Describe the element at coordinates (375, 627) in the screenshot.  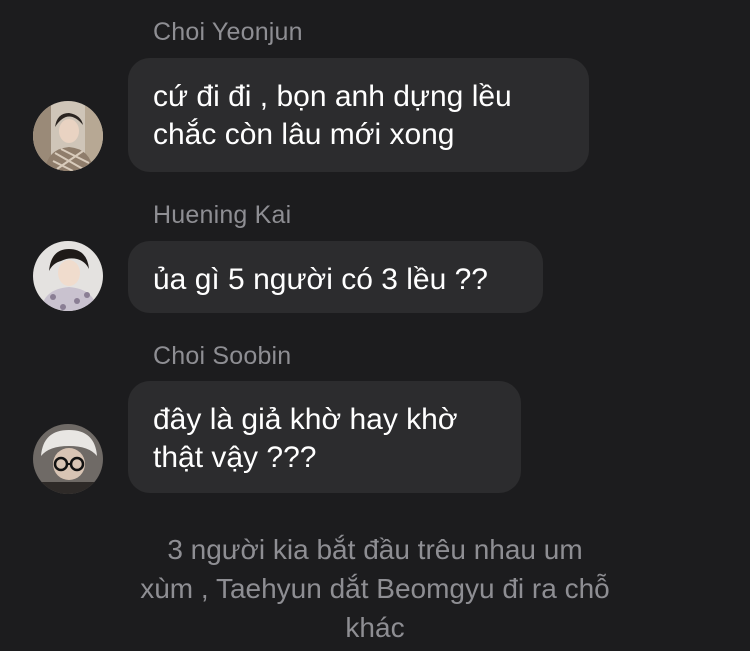
I see `system-note-line: khác` at that location.